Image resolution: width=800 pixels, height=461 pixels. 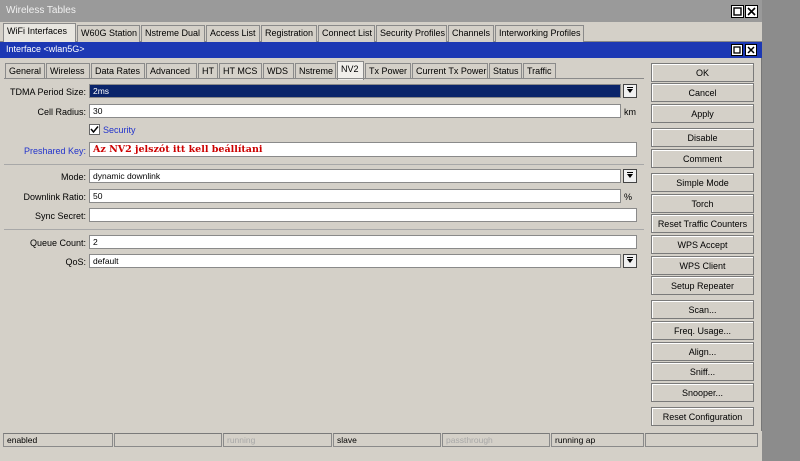 I want to click on cancel-button: Cancel, so click(x=702, y=92).